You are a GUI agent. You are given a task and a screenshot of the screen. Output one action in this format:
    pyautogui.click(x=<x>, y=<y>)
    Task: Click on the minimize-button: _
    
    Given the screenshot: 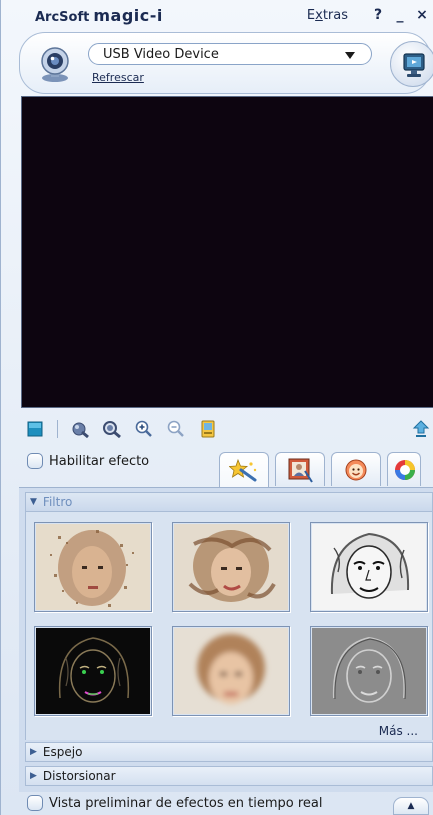 What is the action you would take?
    pyautogui.click(x=400, y=15)
    